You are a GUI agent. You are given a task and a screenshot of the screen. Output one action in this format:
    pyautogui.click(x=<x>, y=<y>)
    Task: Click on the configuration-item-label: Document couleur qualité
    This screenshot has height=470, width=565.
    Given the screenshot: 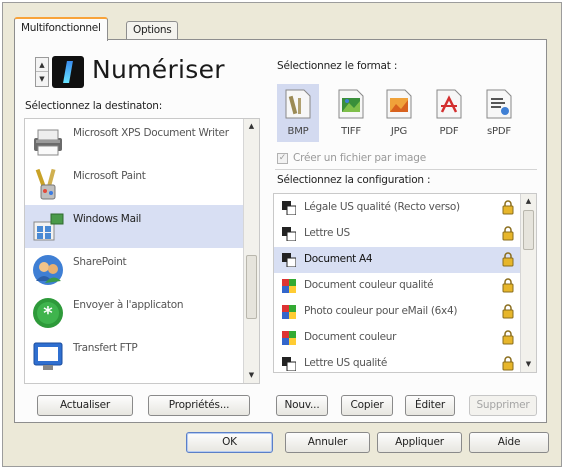 What is the action you would take?
    pyautogui.click(x=369, y=285)
    